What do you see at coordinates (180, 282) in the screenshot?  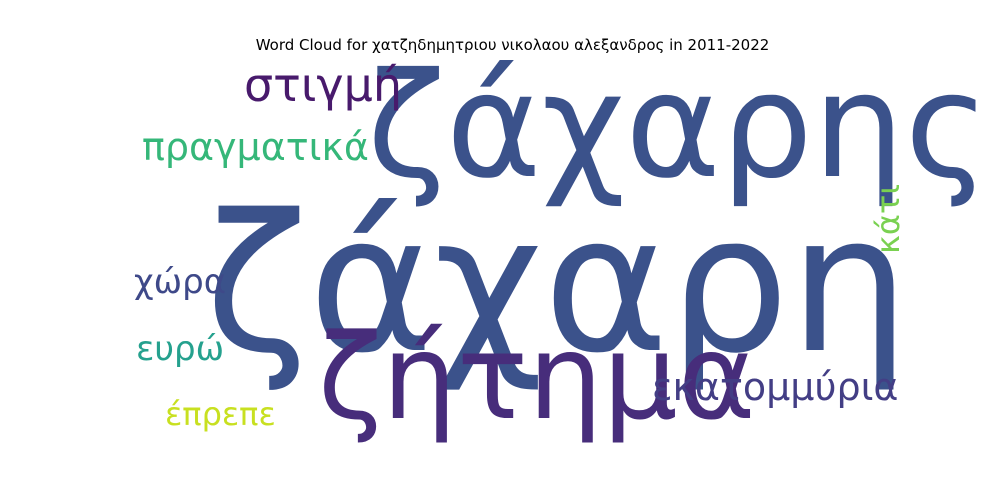 I see `word-chora: χώρα` at bounding box center [180, 282].